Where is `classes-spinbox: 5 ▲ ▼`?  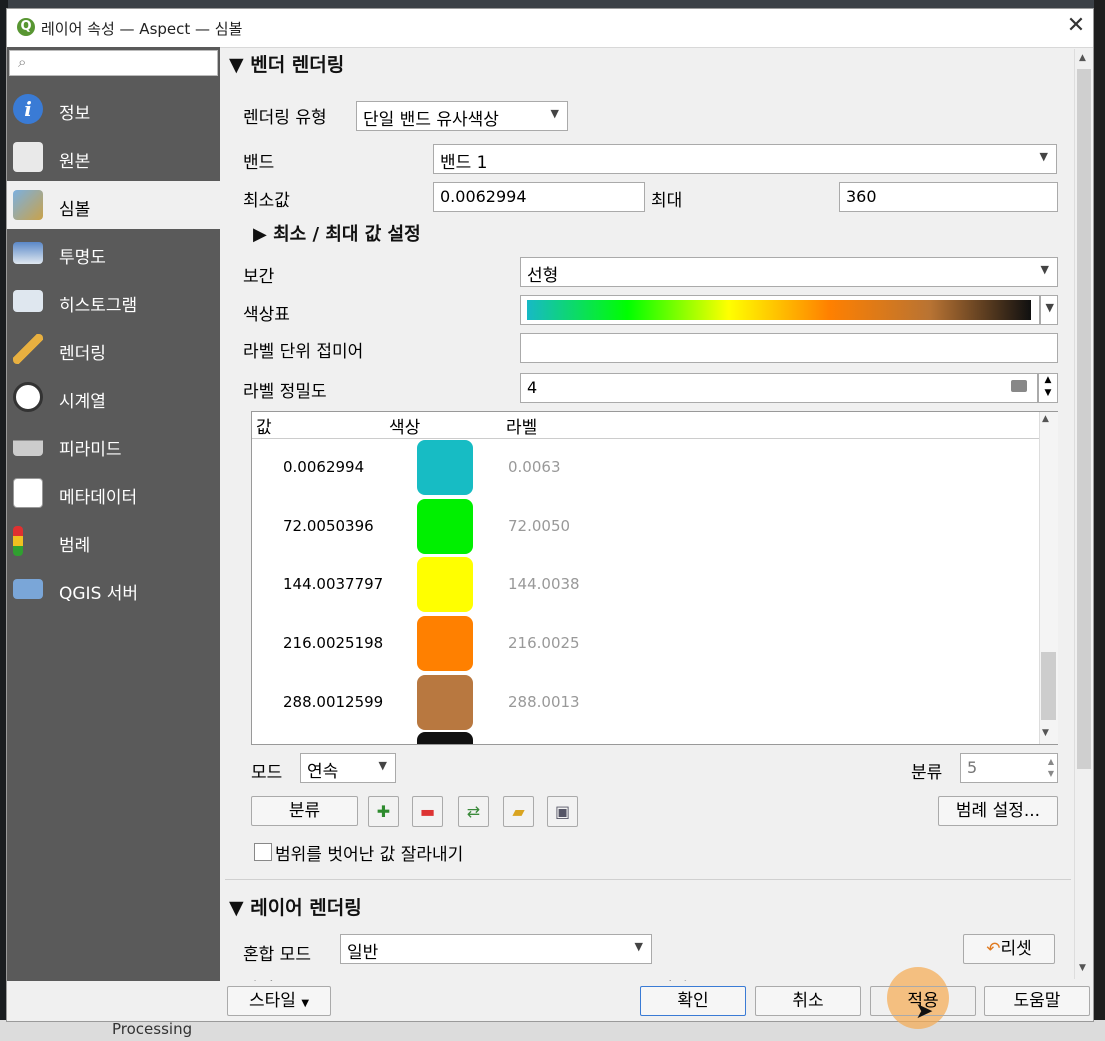 classes-spinbox: 5 ▲ ▼ is located at coordinates (1009, 768).